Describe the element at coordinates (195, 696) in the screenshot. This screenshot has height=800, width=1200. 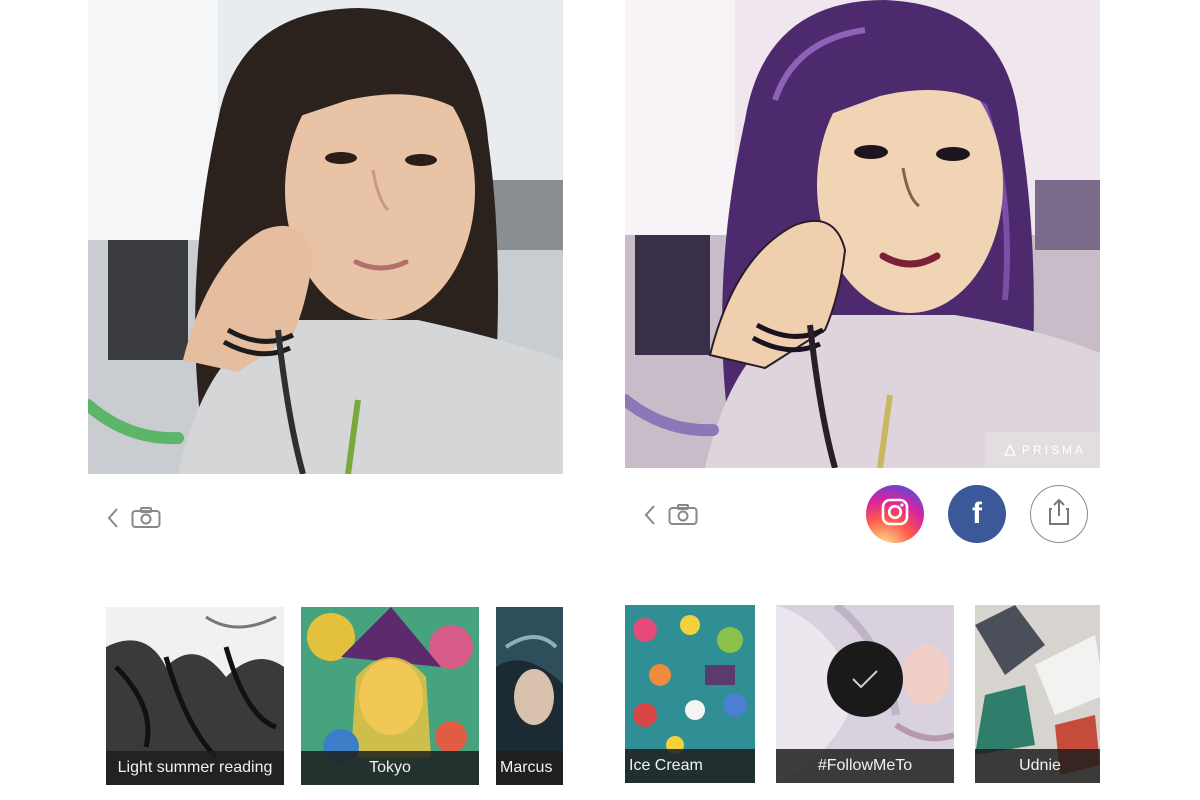
I see `filter-light-summer-reading: Light summer reading` at that location.